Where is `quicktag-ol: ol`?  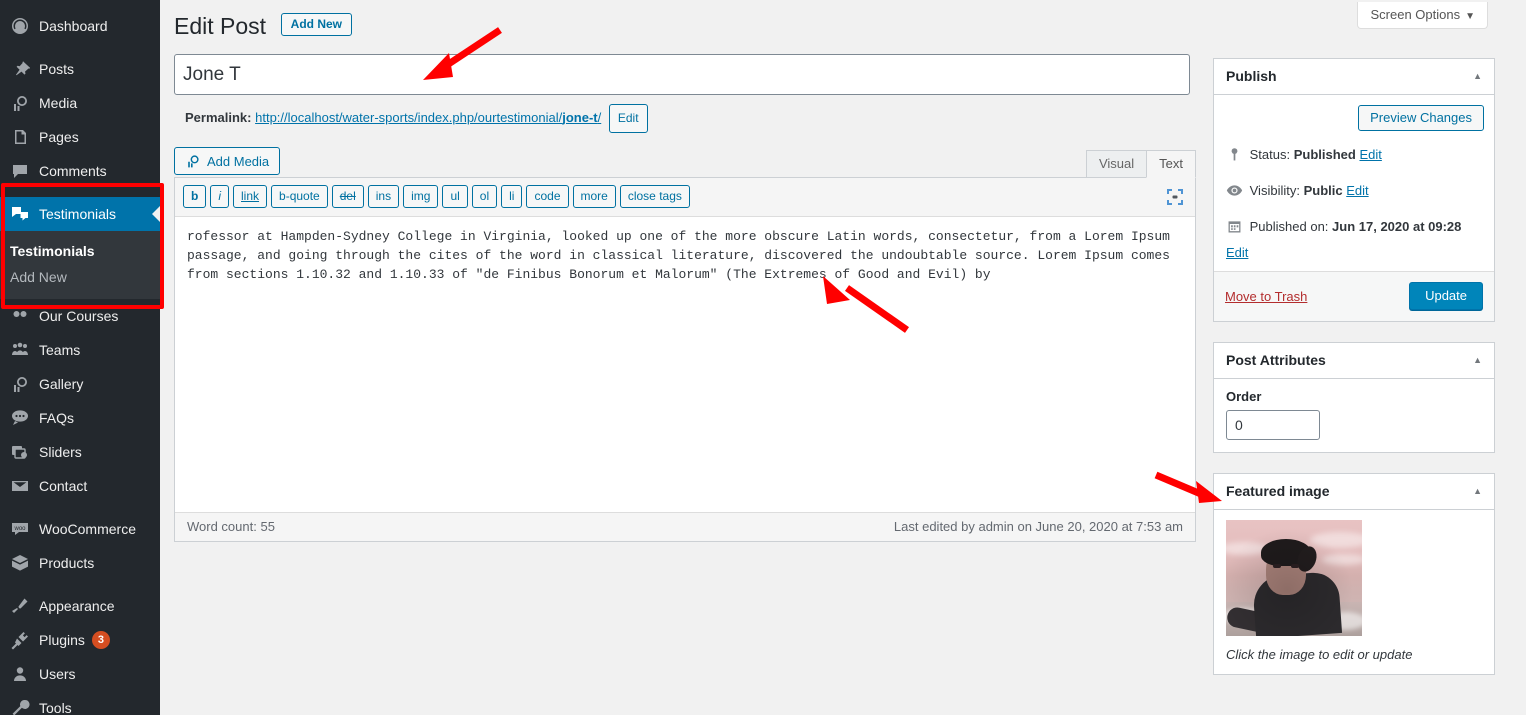 quicktag-ol: ol is located at coordinates (484, 196).